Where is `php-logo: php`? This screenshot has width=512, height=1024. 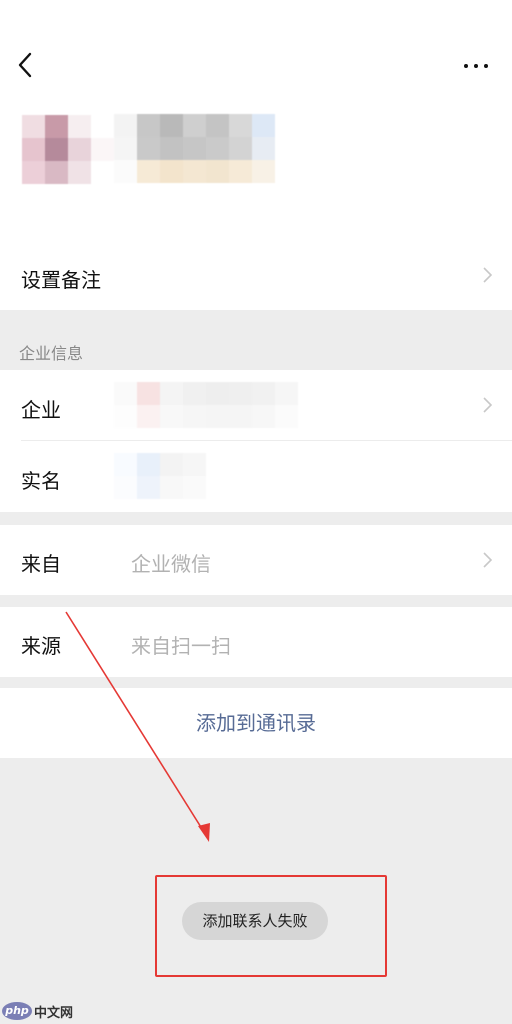
php-logo: php is located at coordinates (17, 1011).